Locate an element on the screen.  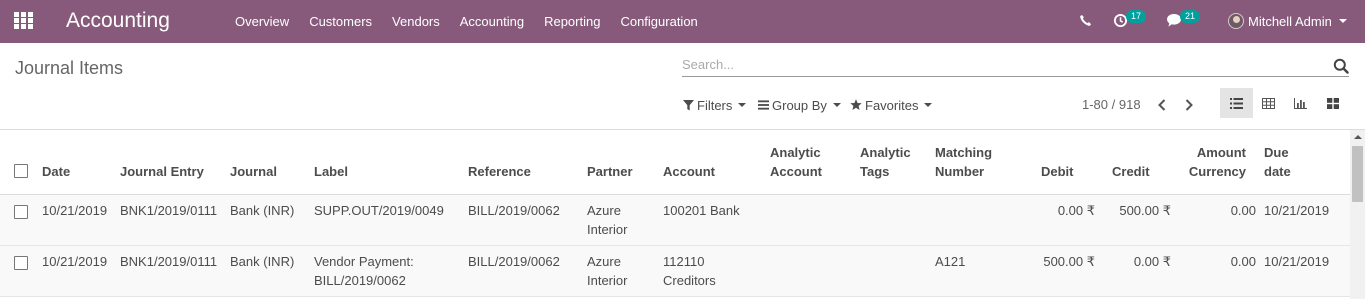
vertical-scrollbar is located at coordinates (1357, 214).